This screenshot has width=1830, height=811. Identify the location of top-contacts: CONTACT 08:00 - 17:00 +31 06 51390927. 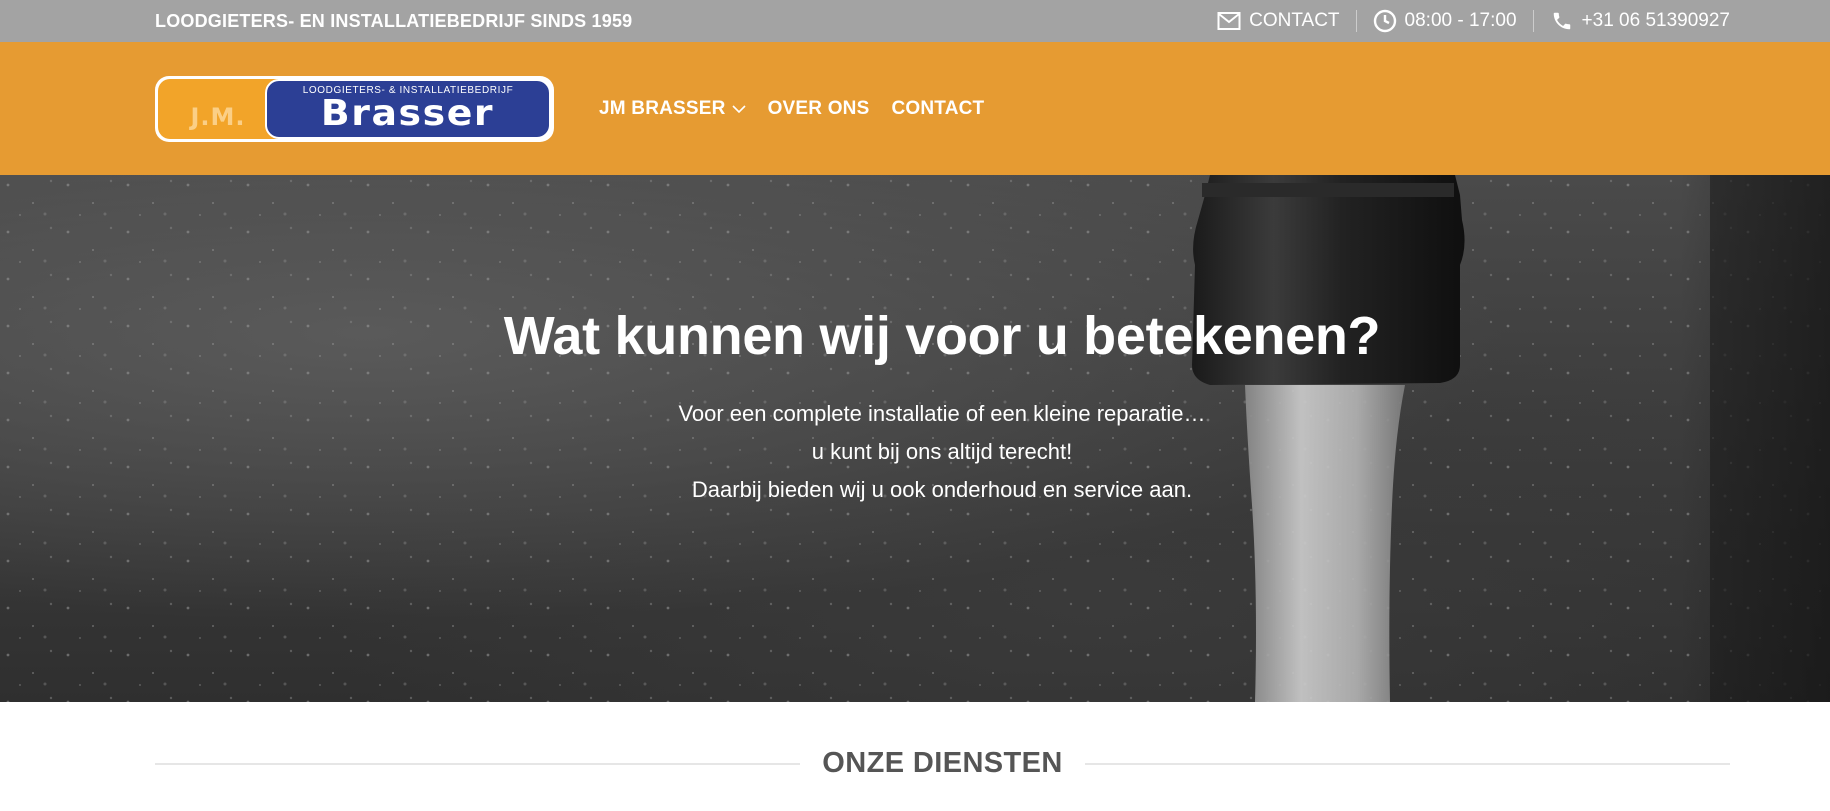
(1465, 21).